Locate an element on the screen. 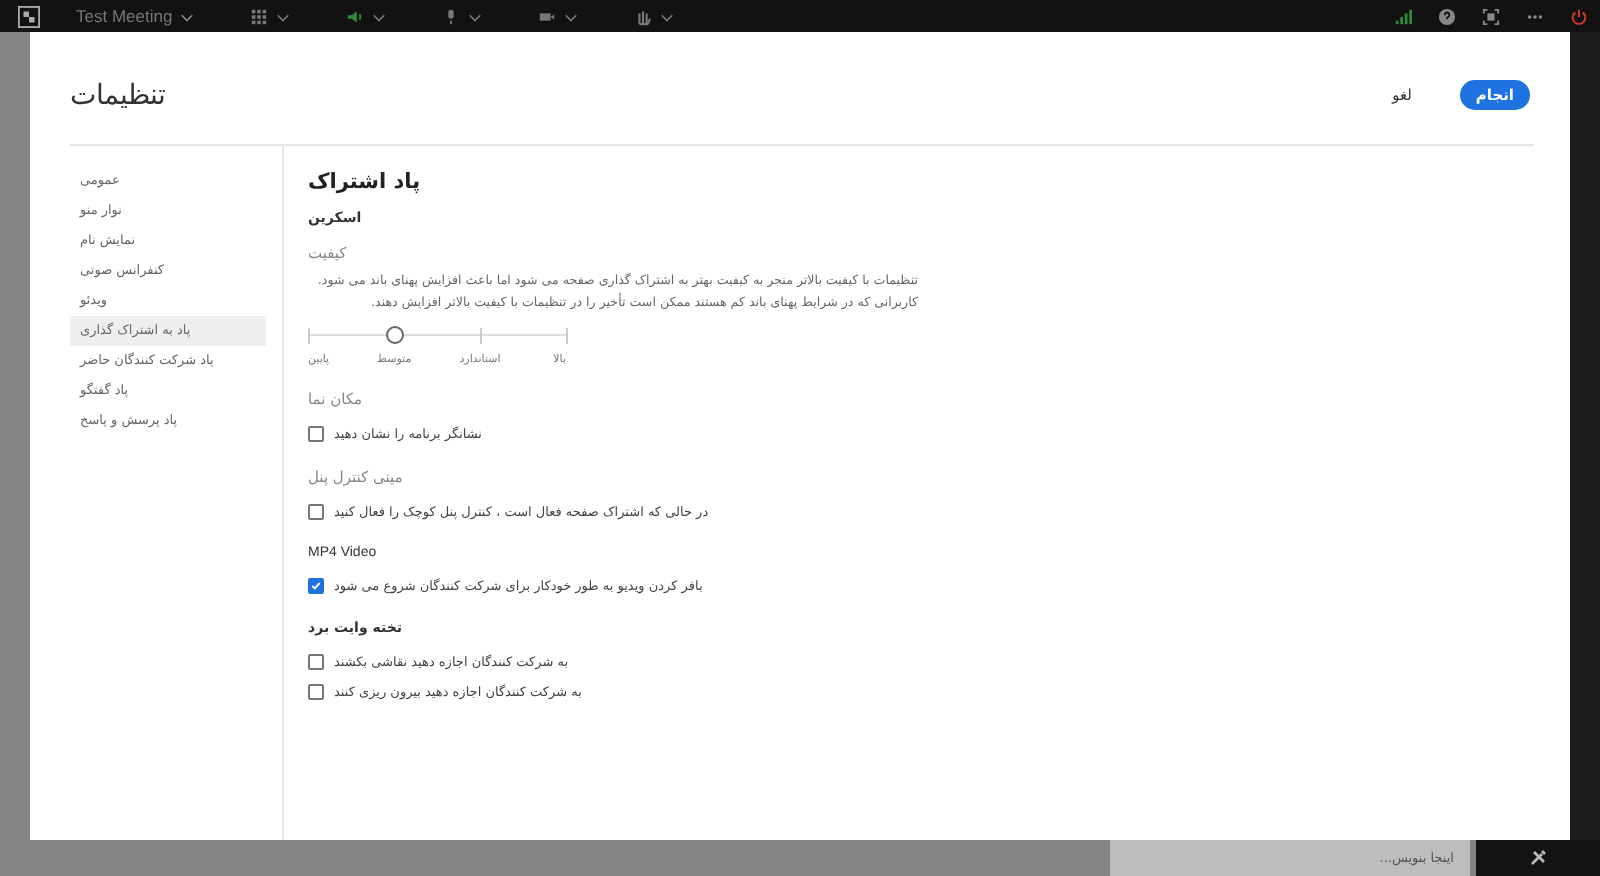  dialog-title: تنظیمات is located at coordinates (118, 94).